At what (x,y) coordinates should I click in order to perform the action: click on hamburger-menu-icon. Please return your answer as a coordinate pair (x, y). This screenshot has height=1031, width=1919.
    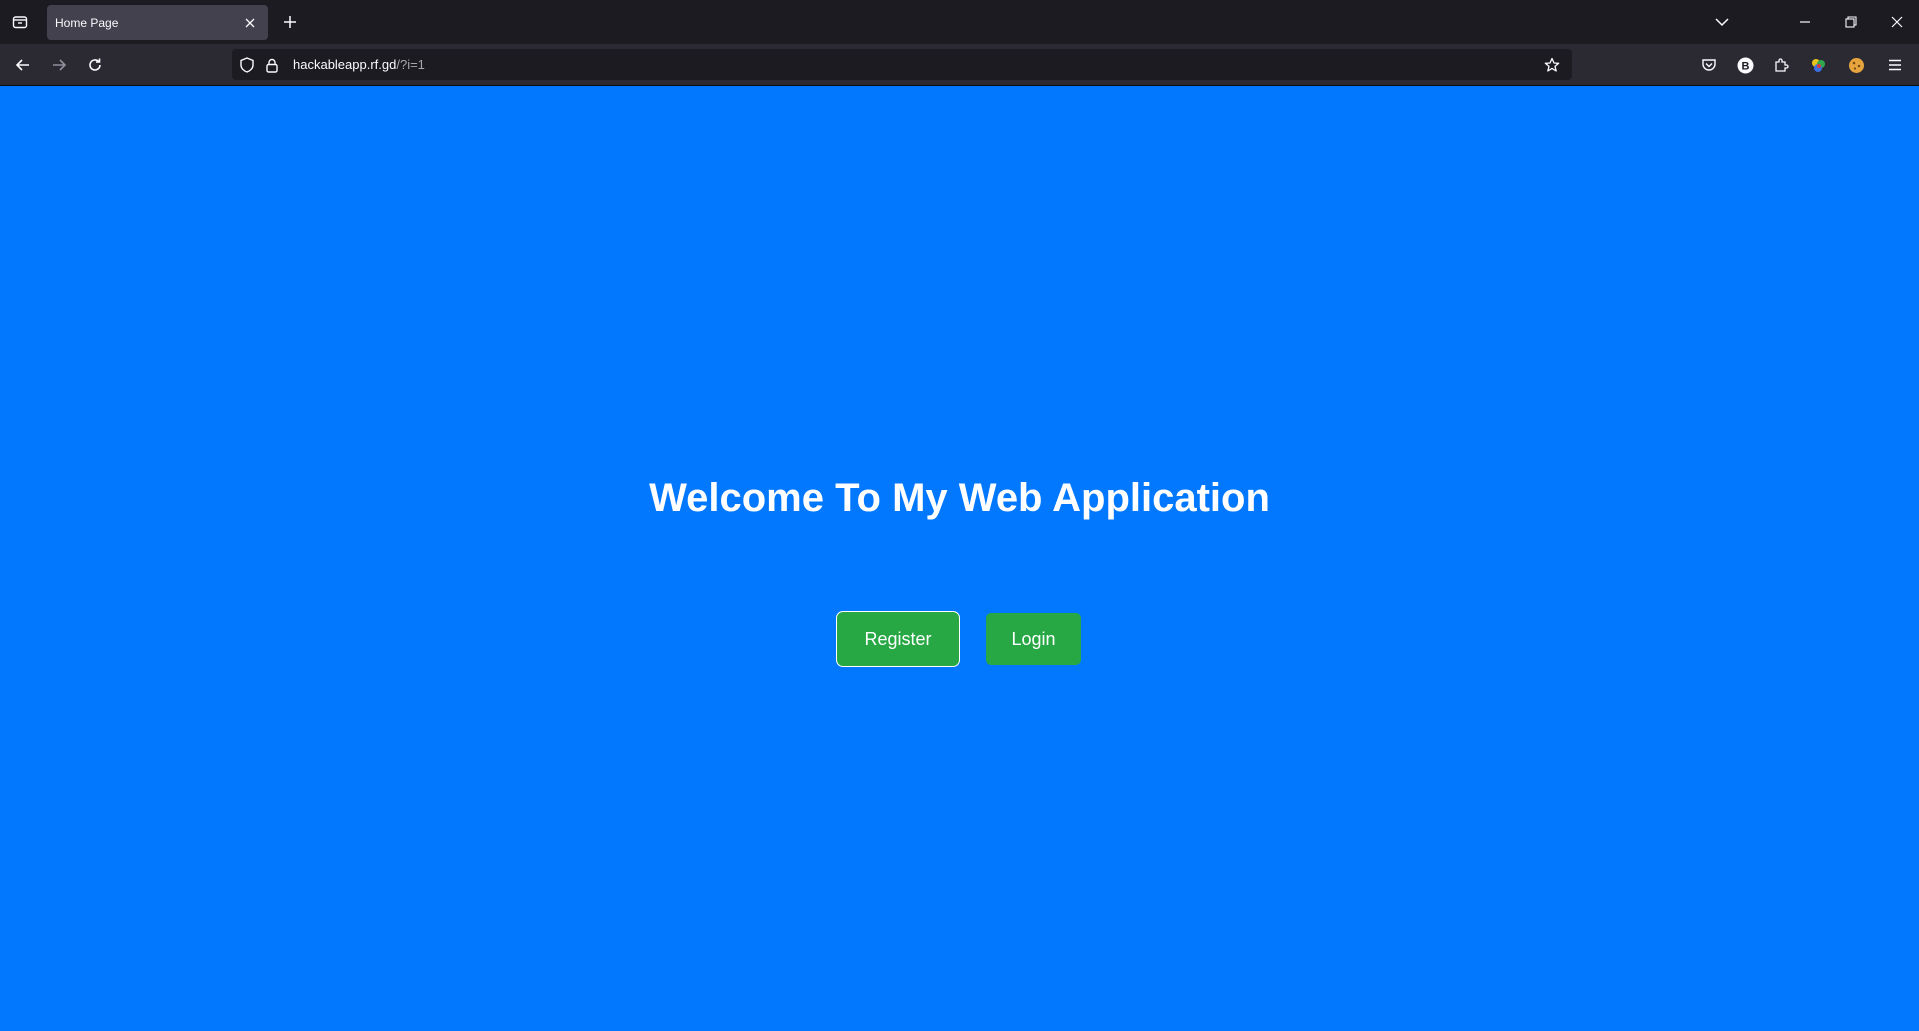
    Looking at the image, I should click on (1895, 65).